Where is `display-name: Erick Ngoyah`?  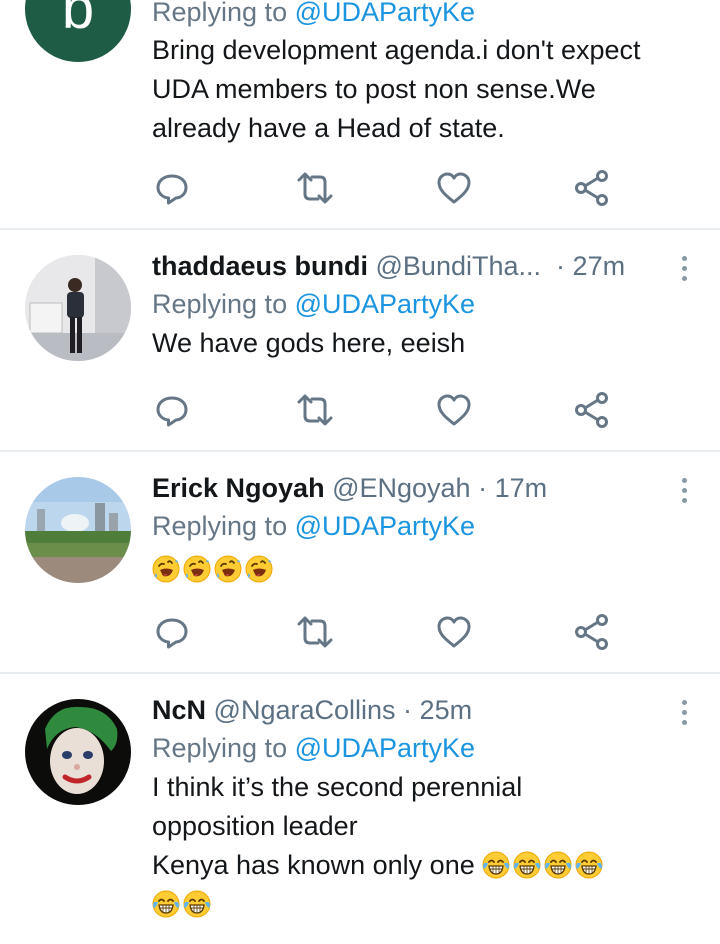
display-name: Erick Ngoyah is located at coordinates (238, 488).